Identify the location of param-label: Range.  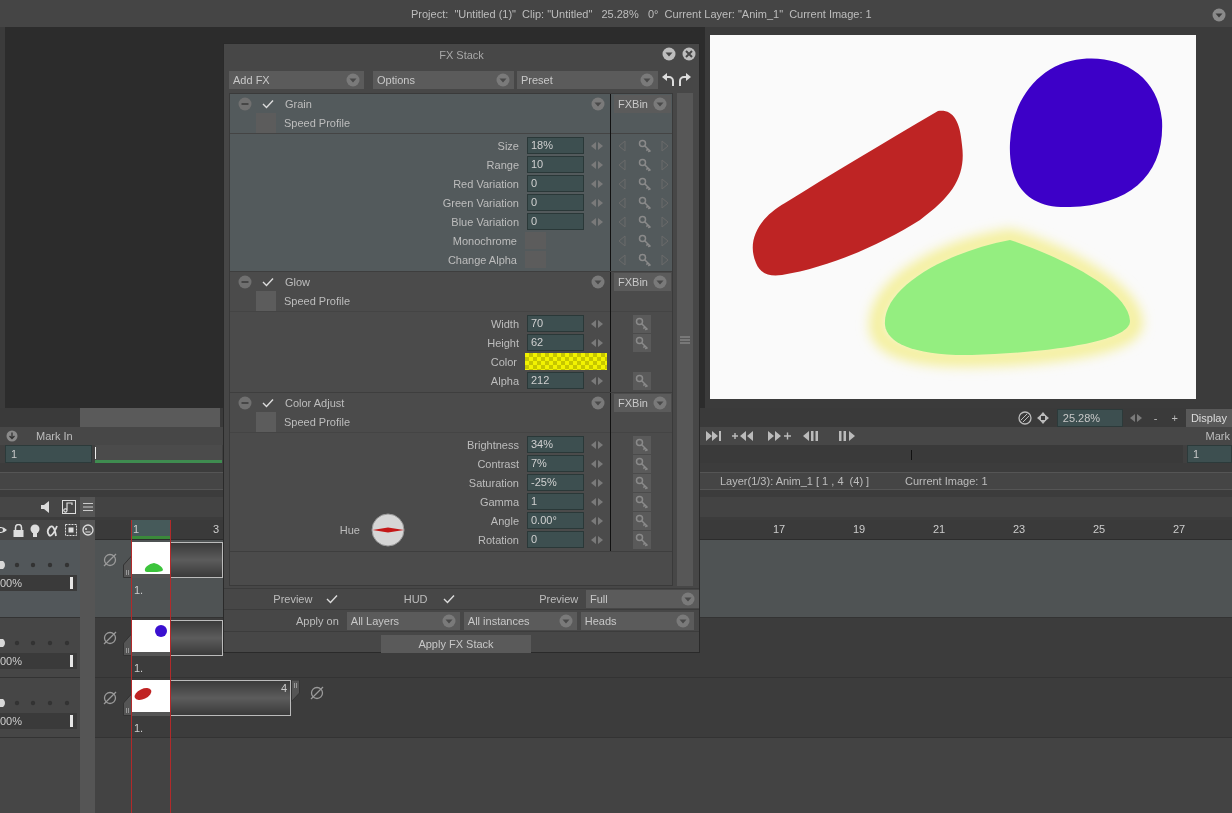
(502, 164).